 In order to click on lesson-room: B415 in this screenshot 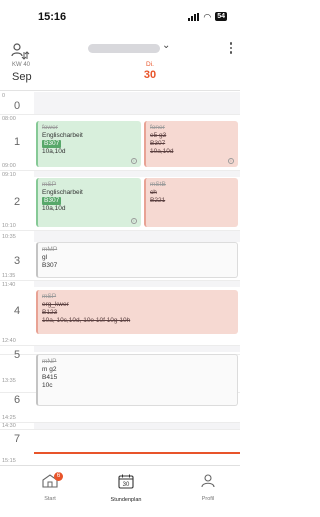, I will do `click(50, 378)`.